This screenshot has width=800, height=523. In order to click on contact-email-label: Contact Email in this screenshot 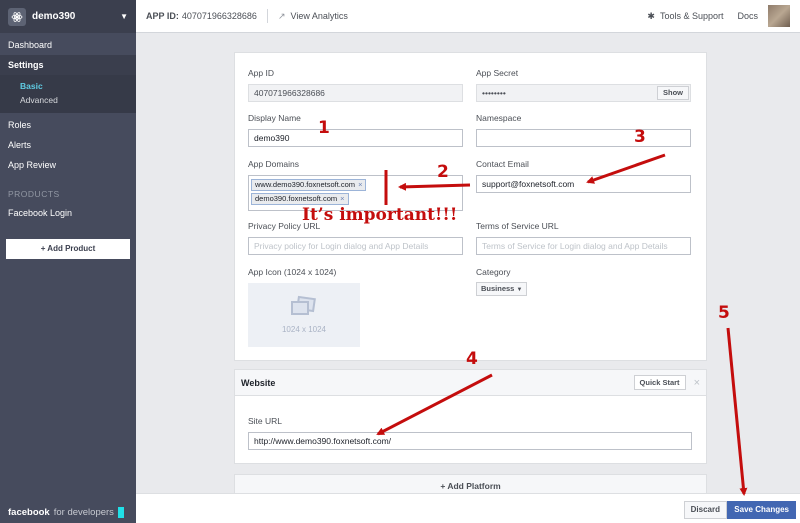, I will do `click(502, 164)`.